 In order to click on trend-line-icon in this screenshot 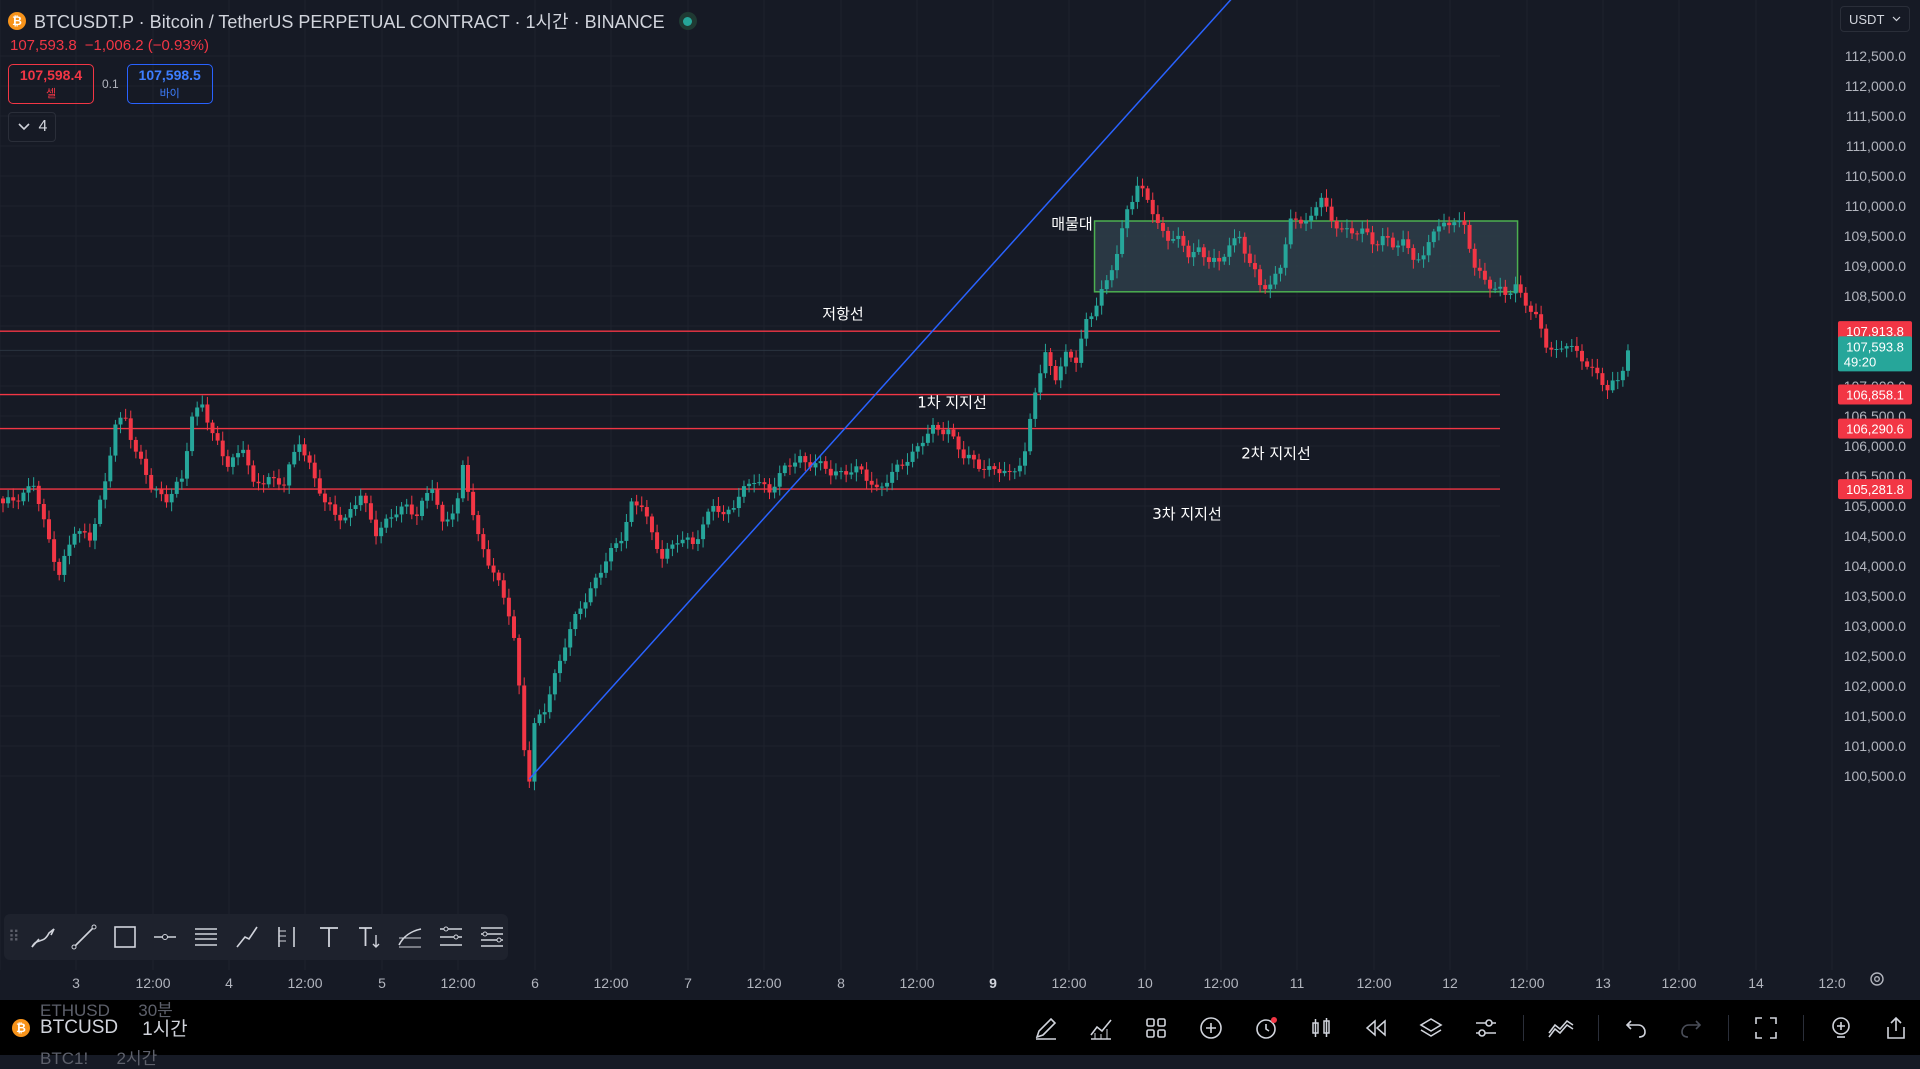, I will do `click(84, 937)`.